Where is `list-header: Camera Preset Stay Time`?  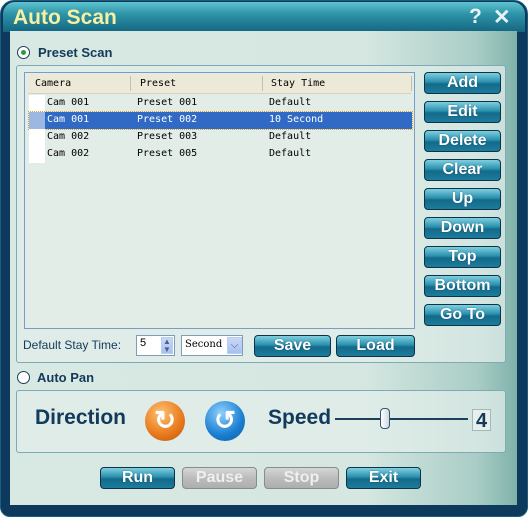
list-header: Camera Preset Stay Time is located at coordinates (220, 84).